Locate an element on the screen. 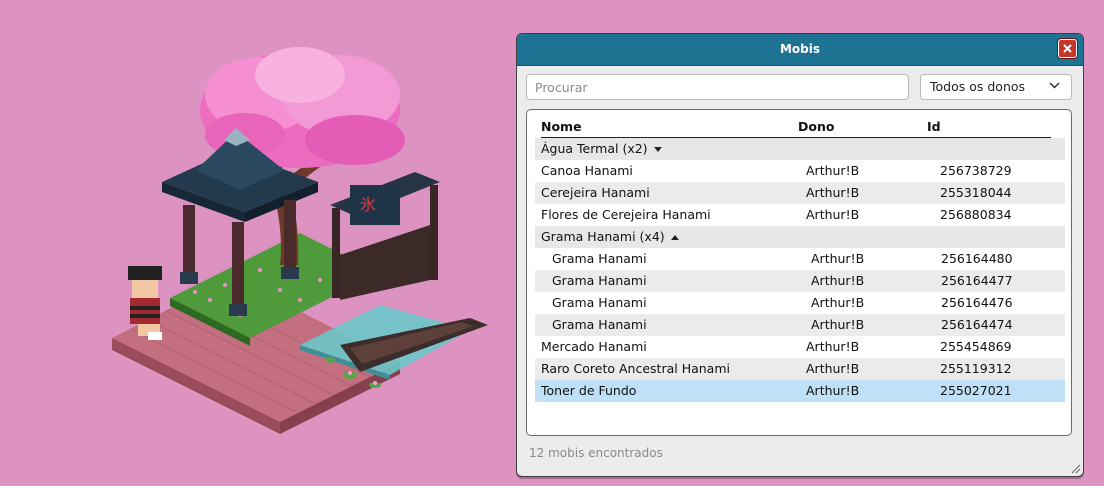  group-row-agua-termal: Água Termal (x2) is located at coordinates (800, 149).